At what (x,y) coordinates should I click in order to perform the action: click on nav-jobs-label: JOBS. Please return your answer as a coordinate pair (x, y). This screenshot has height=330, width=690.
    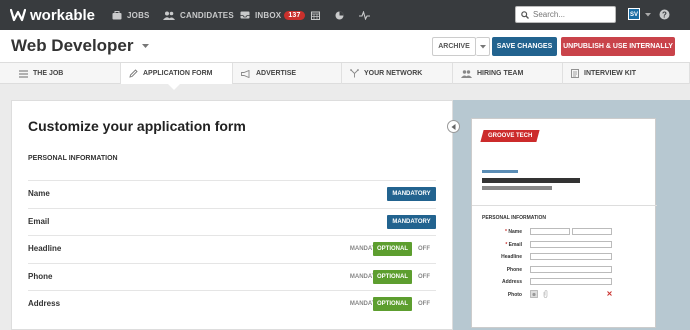
    Looking at the image, I should click on (138, 15).